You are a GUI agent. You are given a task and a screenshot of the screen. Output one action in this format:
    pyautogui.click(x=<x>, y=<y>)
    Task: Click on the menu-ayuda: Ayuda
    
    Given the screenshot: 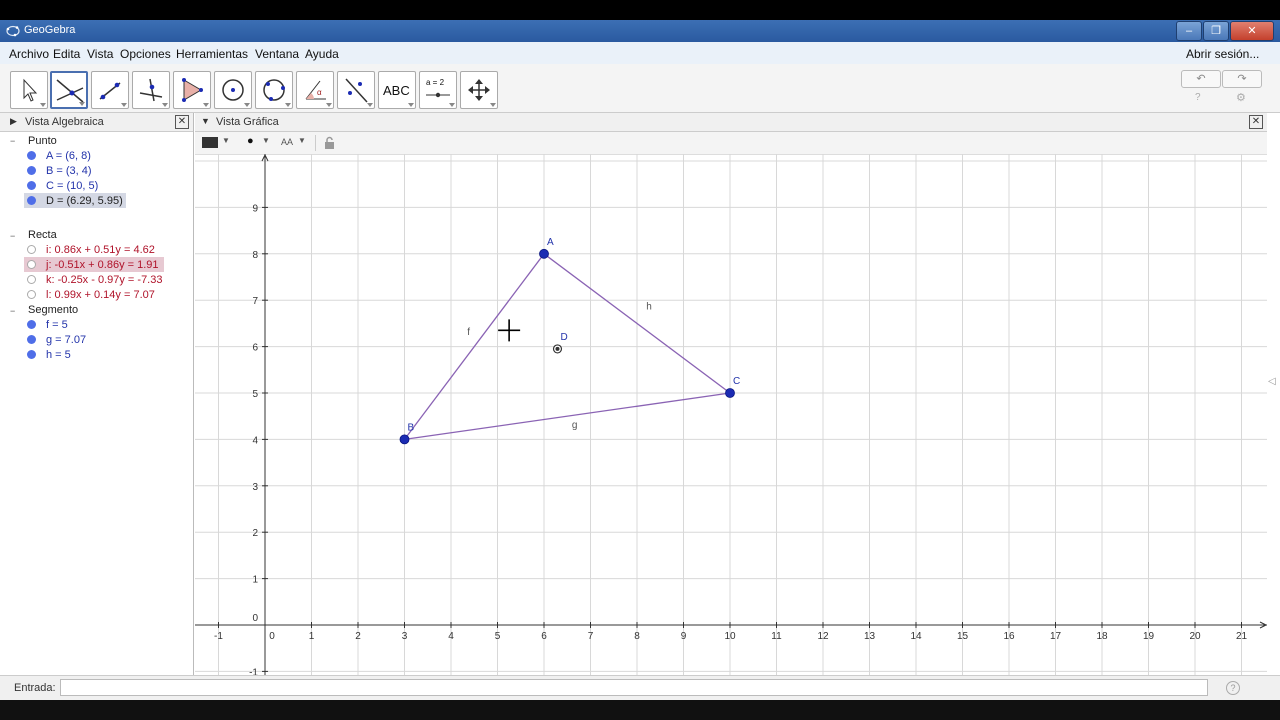 What is the action you would take?
    pyautogui.click(x=322, y=54)
    